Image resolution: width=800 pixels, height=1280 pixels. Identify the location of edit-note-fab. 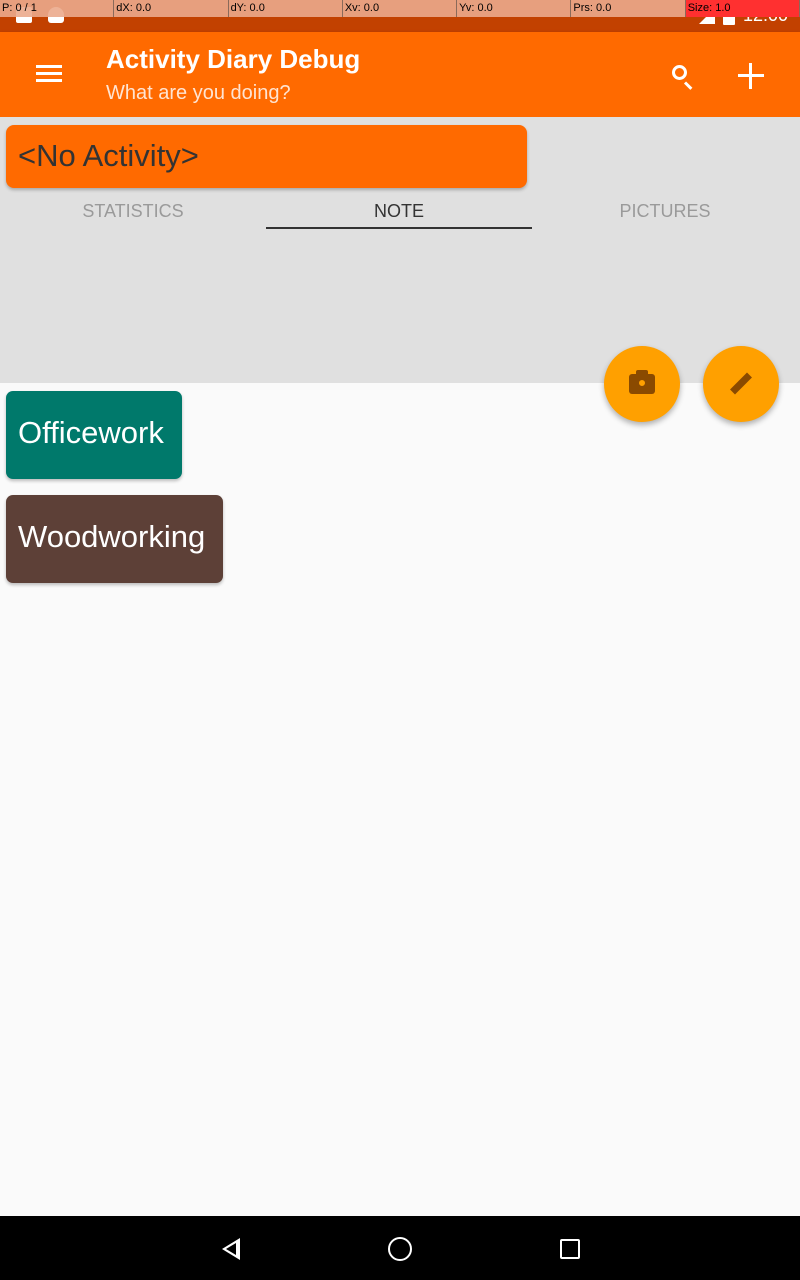
(741, 384).